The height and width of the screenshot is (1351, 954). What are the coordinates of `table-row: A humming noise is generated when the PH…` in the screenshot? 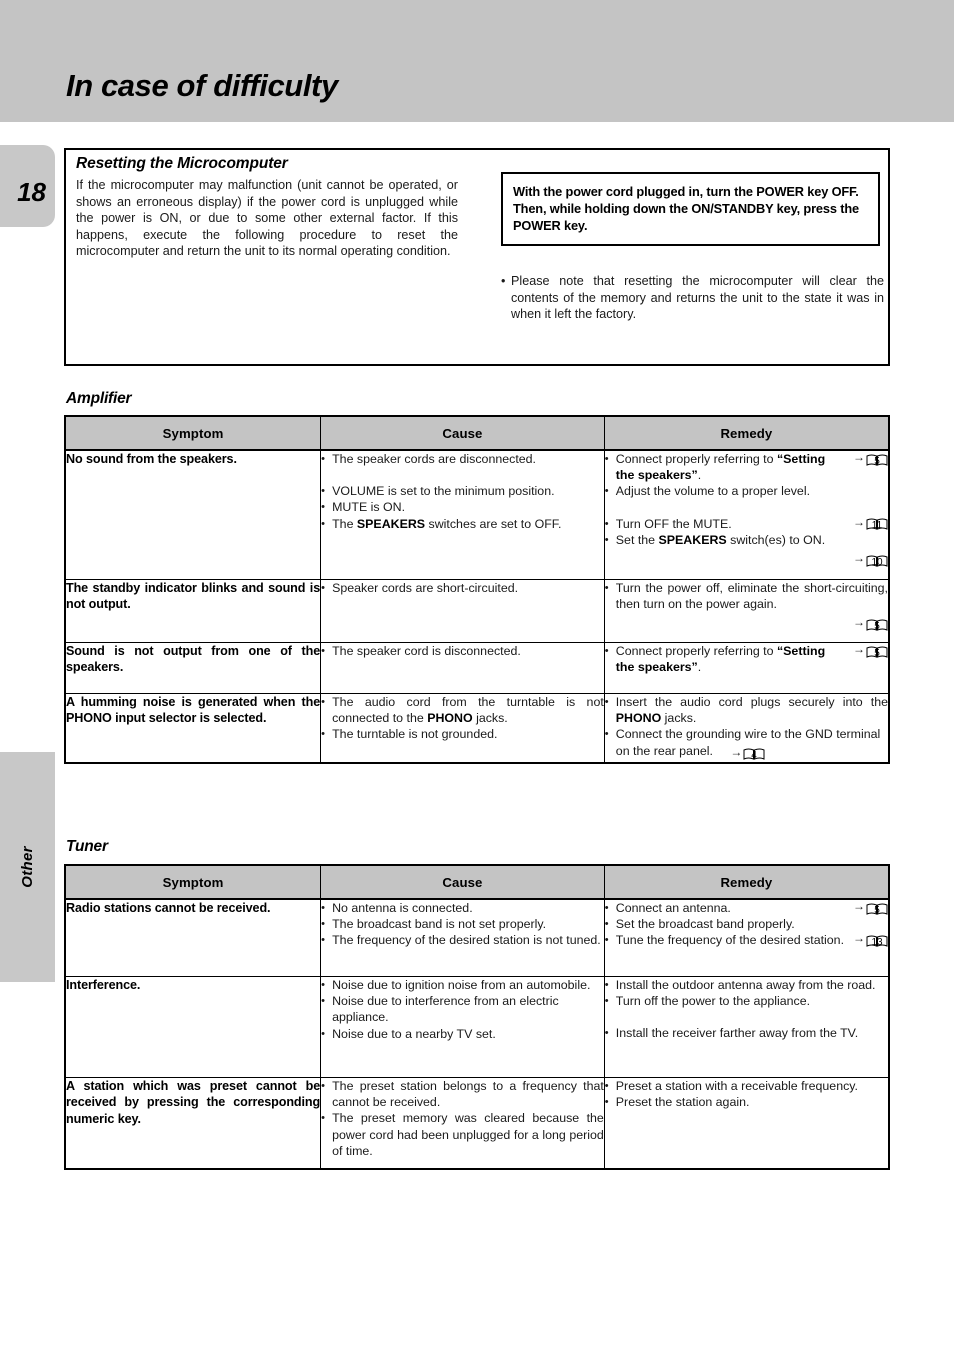 It's located at (477, 728).